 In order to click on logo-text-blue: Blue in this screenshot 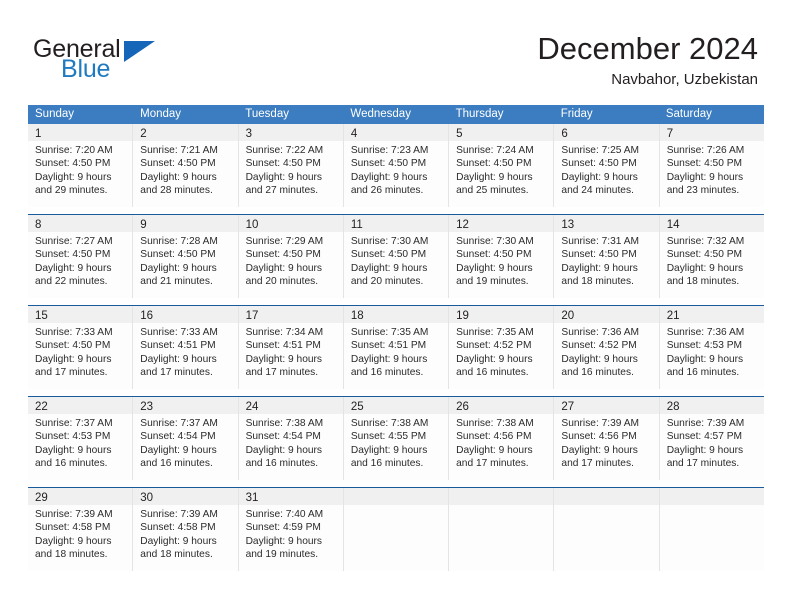, I will do `click(86, 69)`.